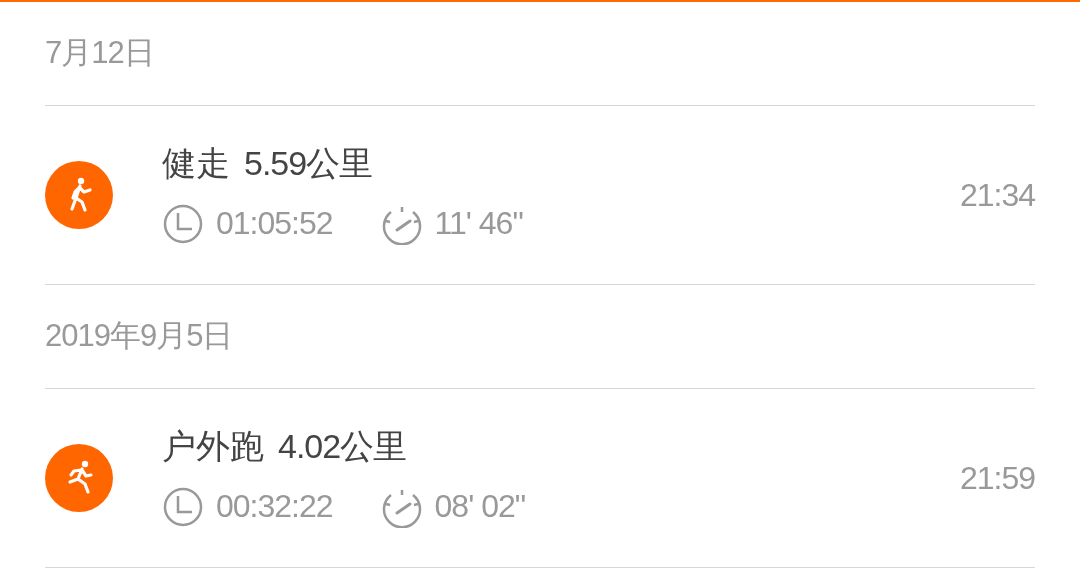 This screenshot has height=574, width=1080. I want to click on date-header: 7月12日, so click(99, 53).